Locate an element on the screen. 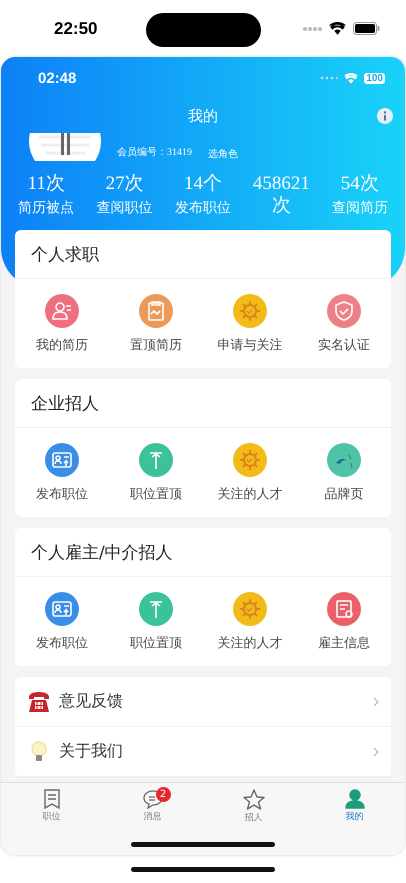  member-number: 会员编号：31419 is located at coordinates (154, 152).